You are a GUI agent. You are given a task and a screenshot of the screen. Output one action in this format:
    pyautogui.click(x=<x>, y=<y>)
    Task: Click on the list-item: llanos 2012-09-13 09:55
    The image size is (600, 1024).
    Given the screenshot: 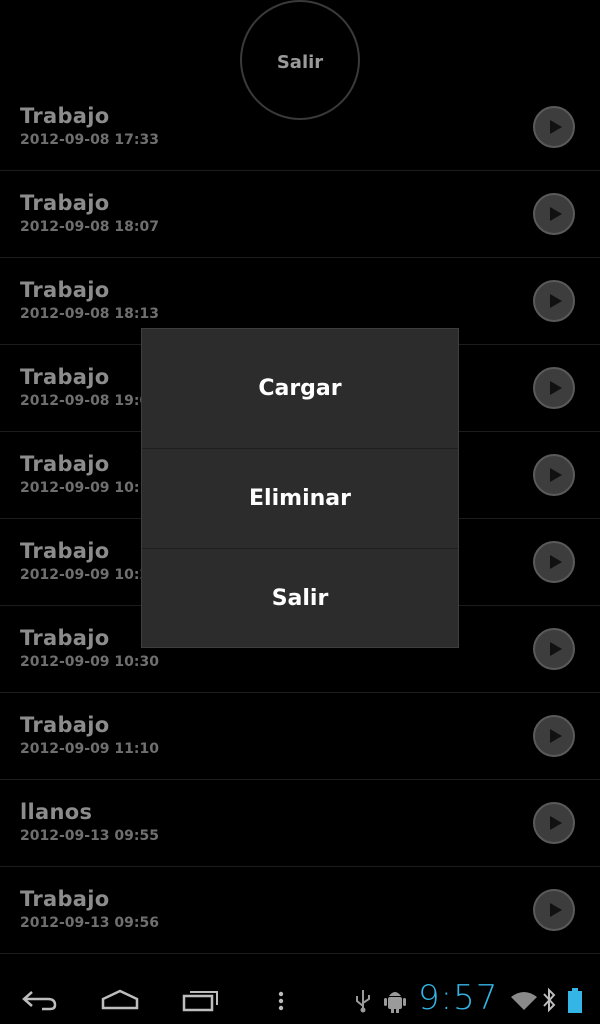 What is the action you would take?
    pyautogui.click(x=300, y=823)
    